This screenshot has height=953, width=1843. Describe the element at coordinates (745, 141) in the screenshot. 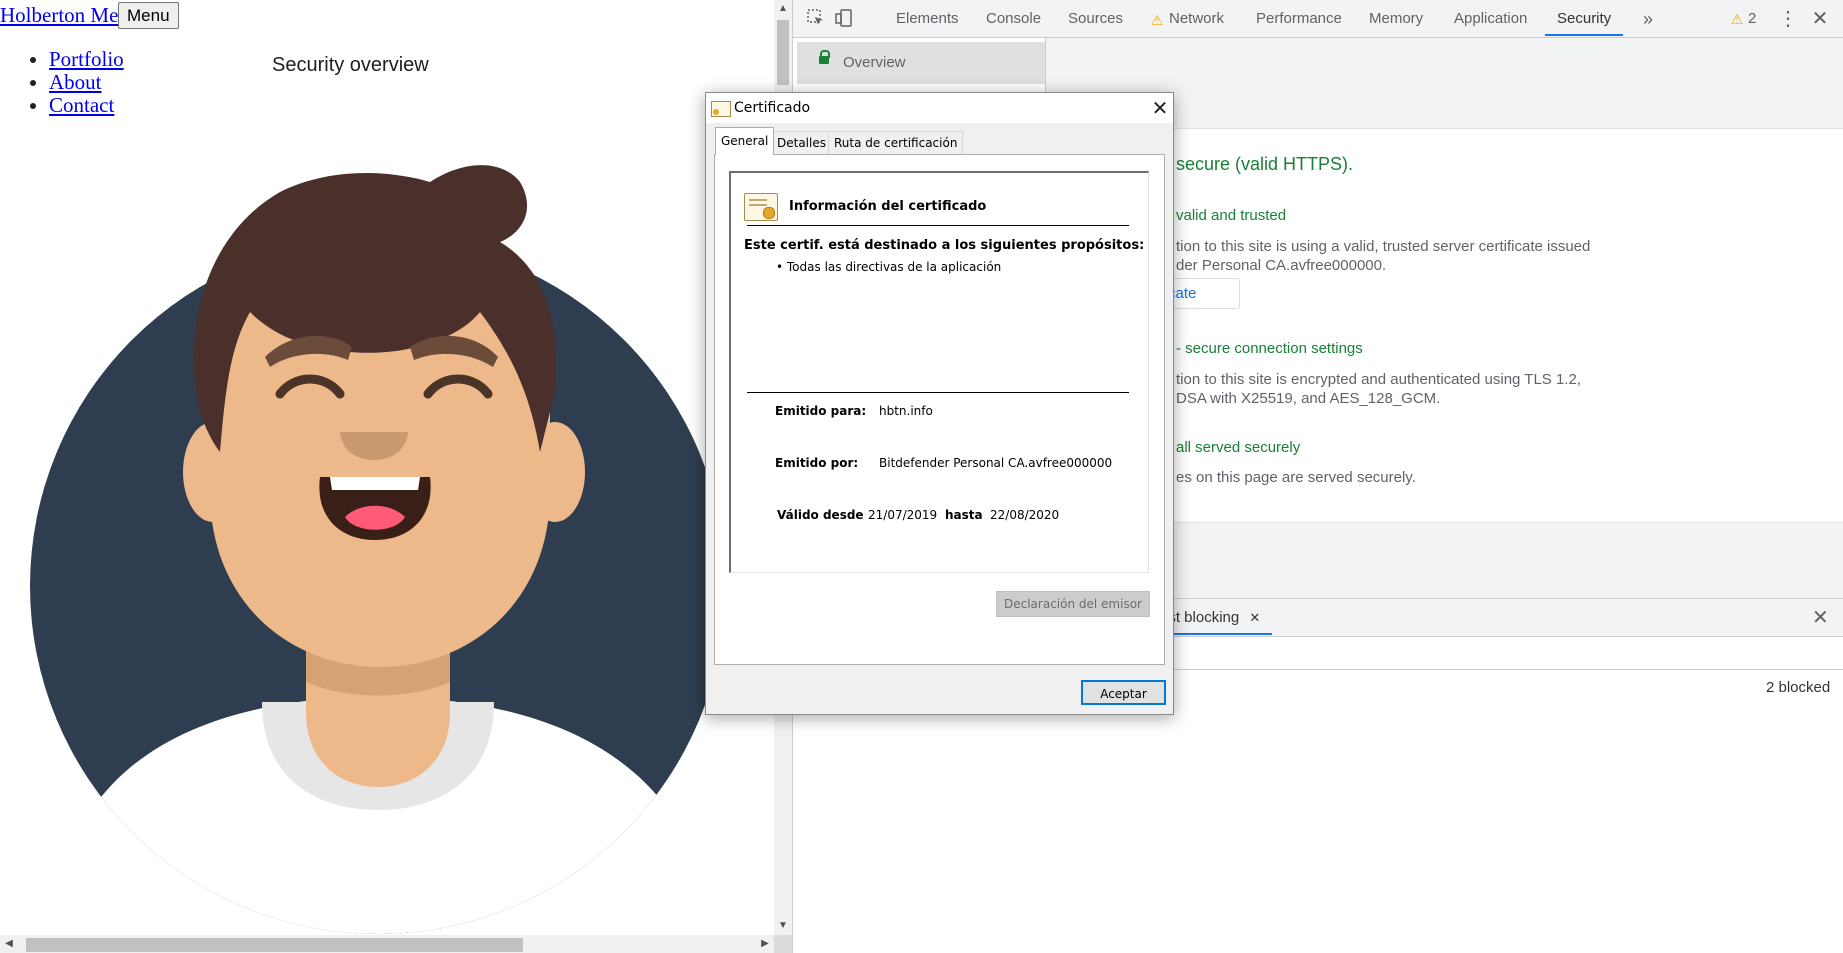

I see `tab-general: General` at that location.